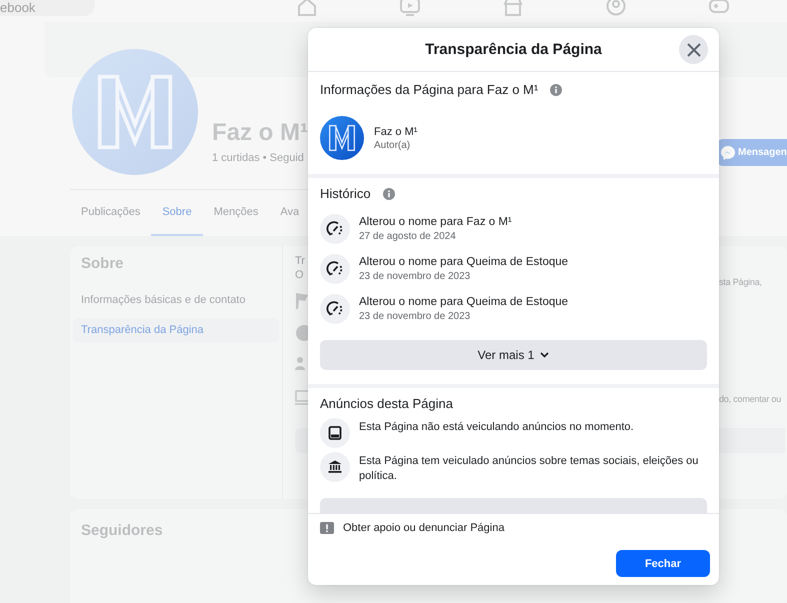  I want to click on close-button, so click(693, 49).